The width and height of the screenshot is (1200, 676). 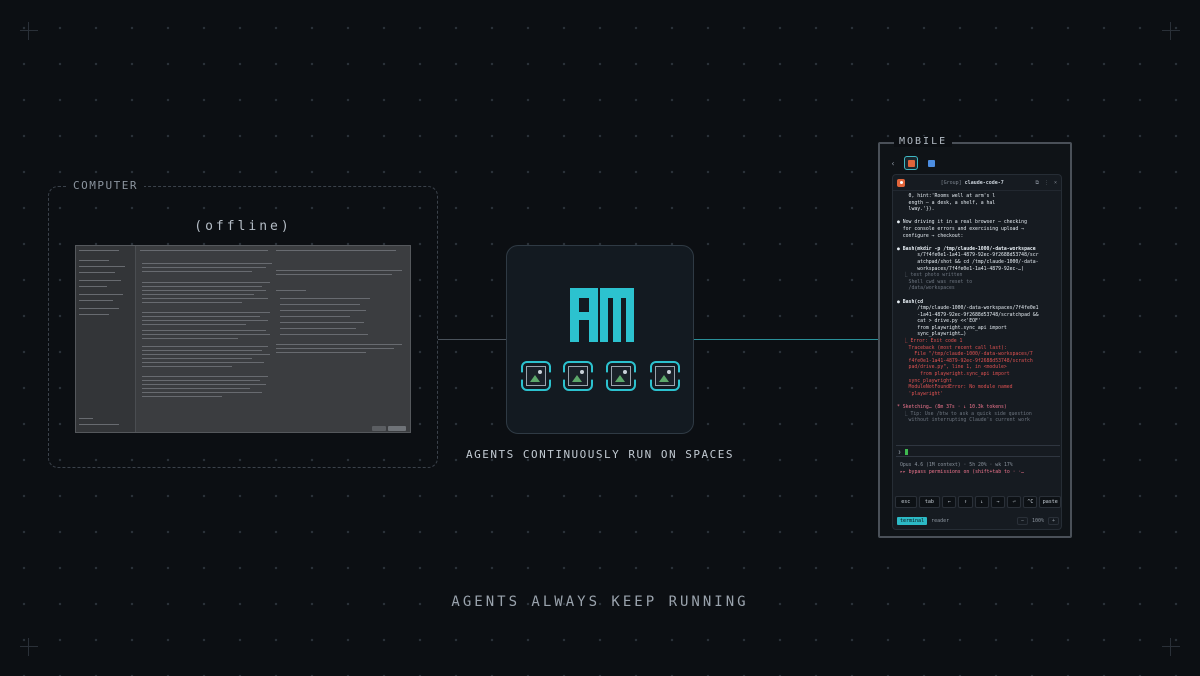 I want to click on connector-right, so click(x=786, y=339).